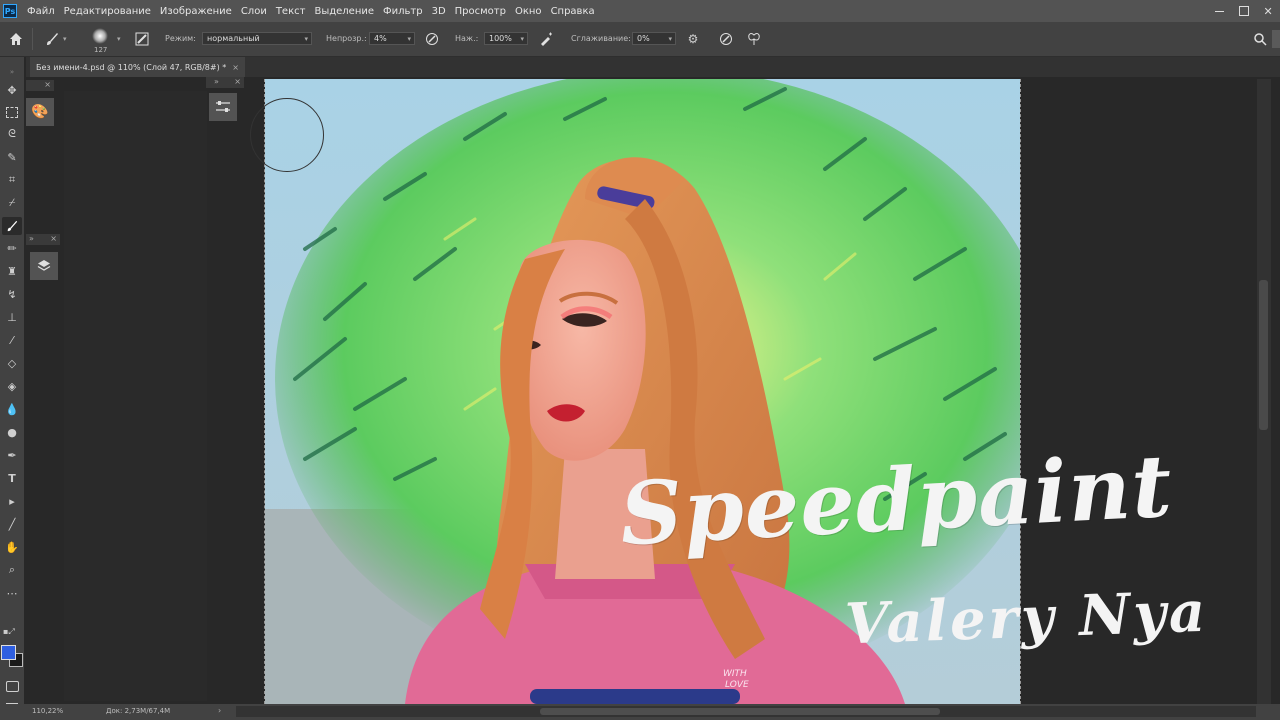 This screenshot has height=720, width=1280. What do you see at coordinates (737, 685) in the screenshot?
I see `shirt-print-love: LOVE` at bounding box center [737, 685].